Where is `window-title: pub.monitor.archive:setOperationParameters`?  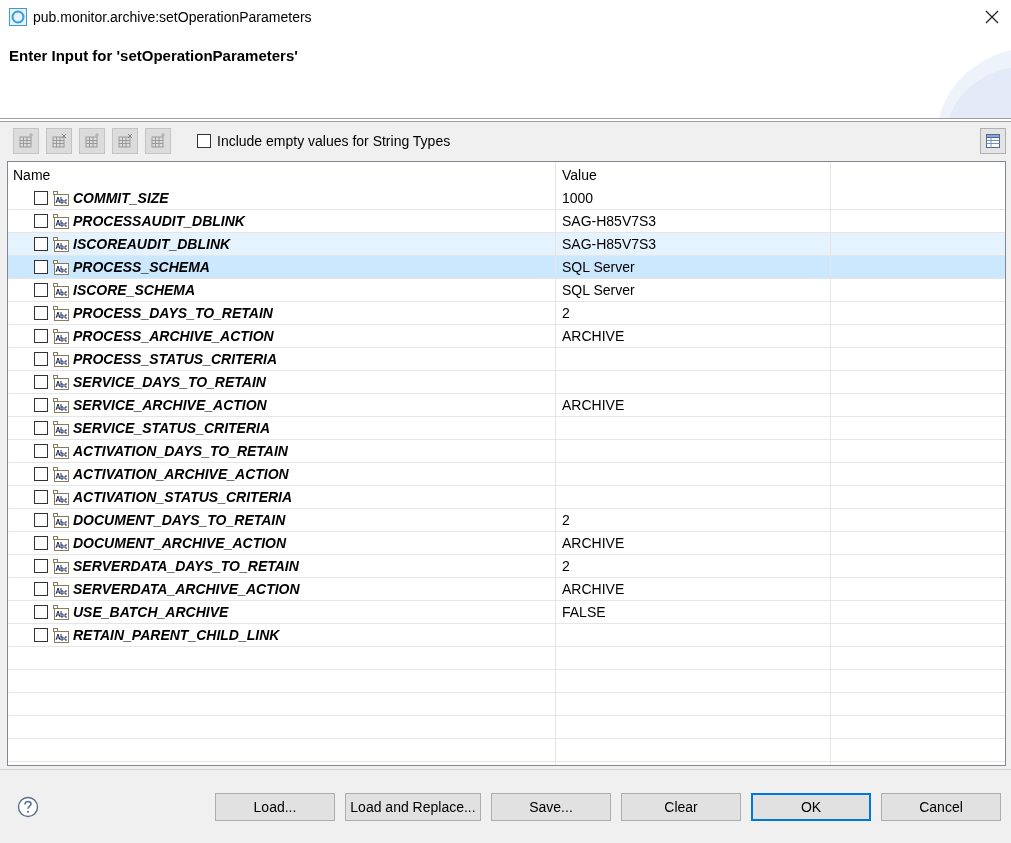 window-title: pub.monitor.archive:setOperationParameters is located at coordinates (172, 17).